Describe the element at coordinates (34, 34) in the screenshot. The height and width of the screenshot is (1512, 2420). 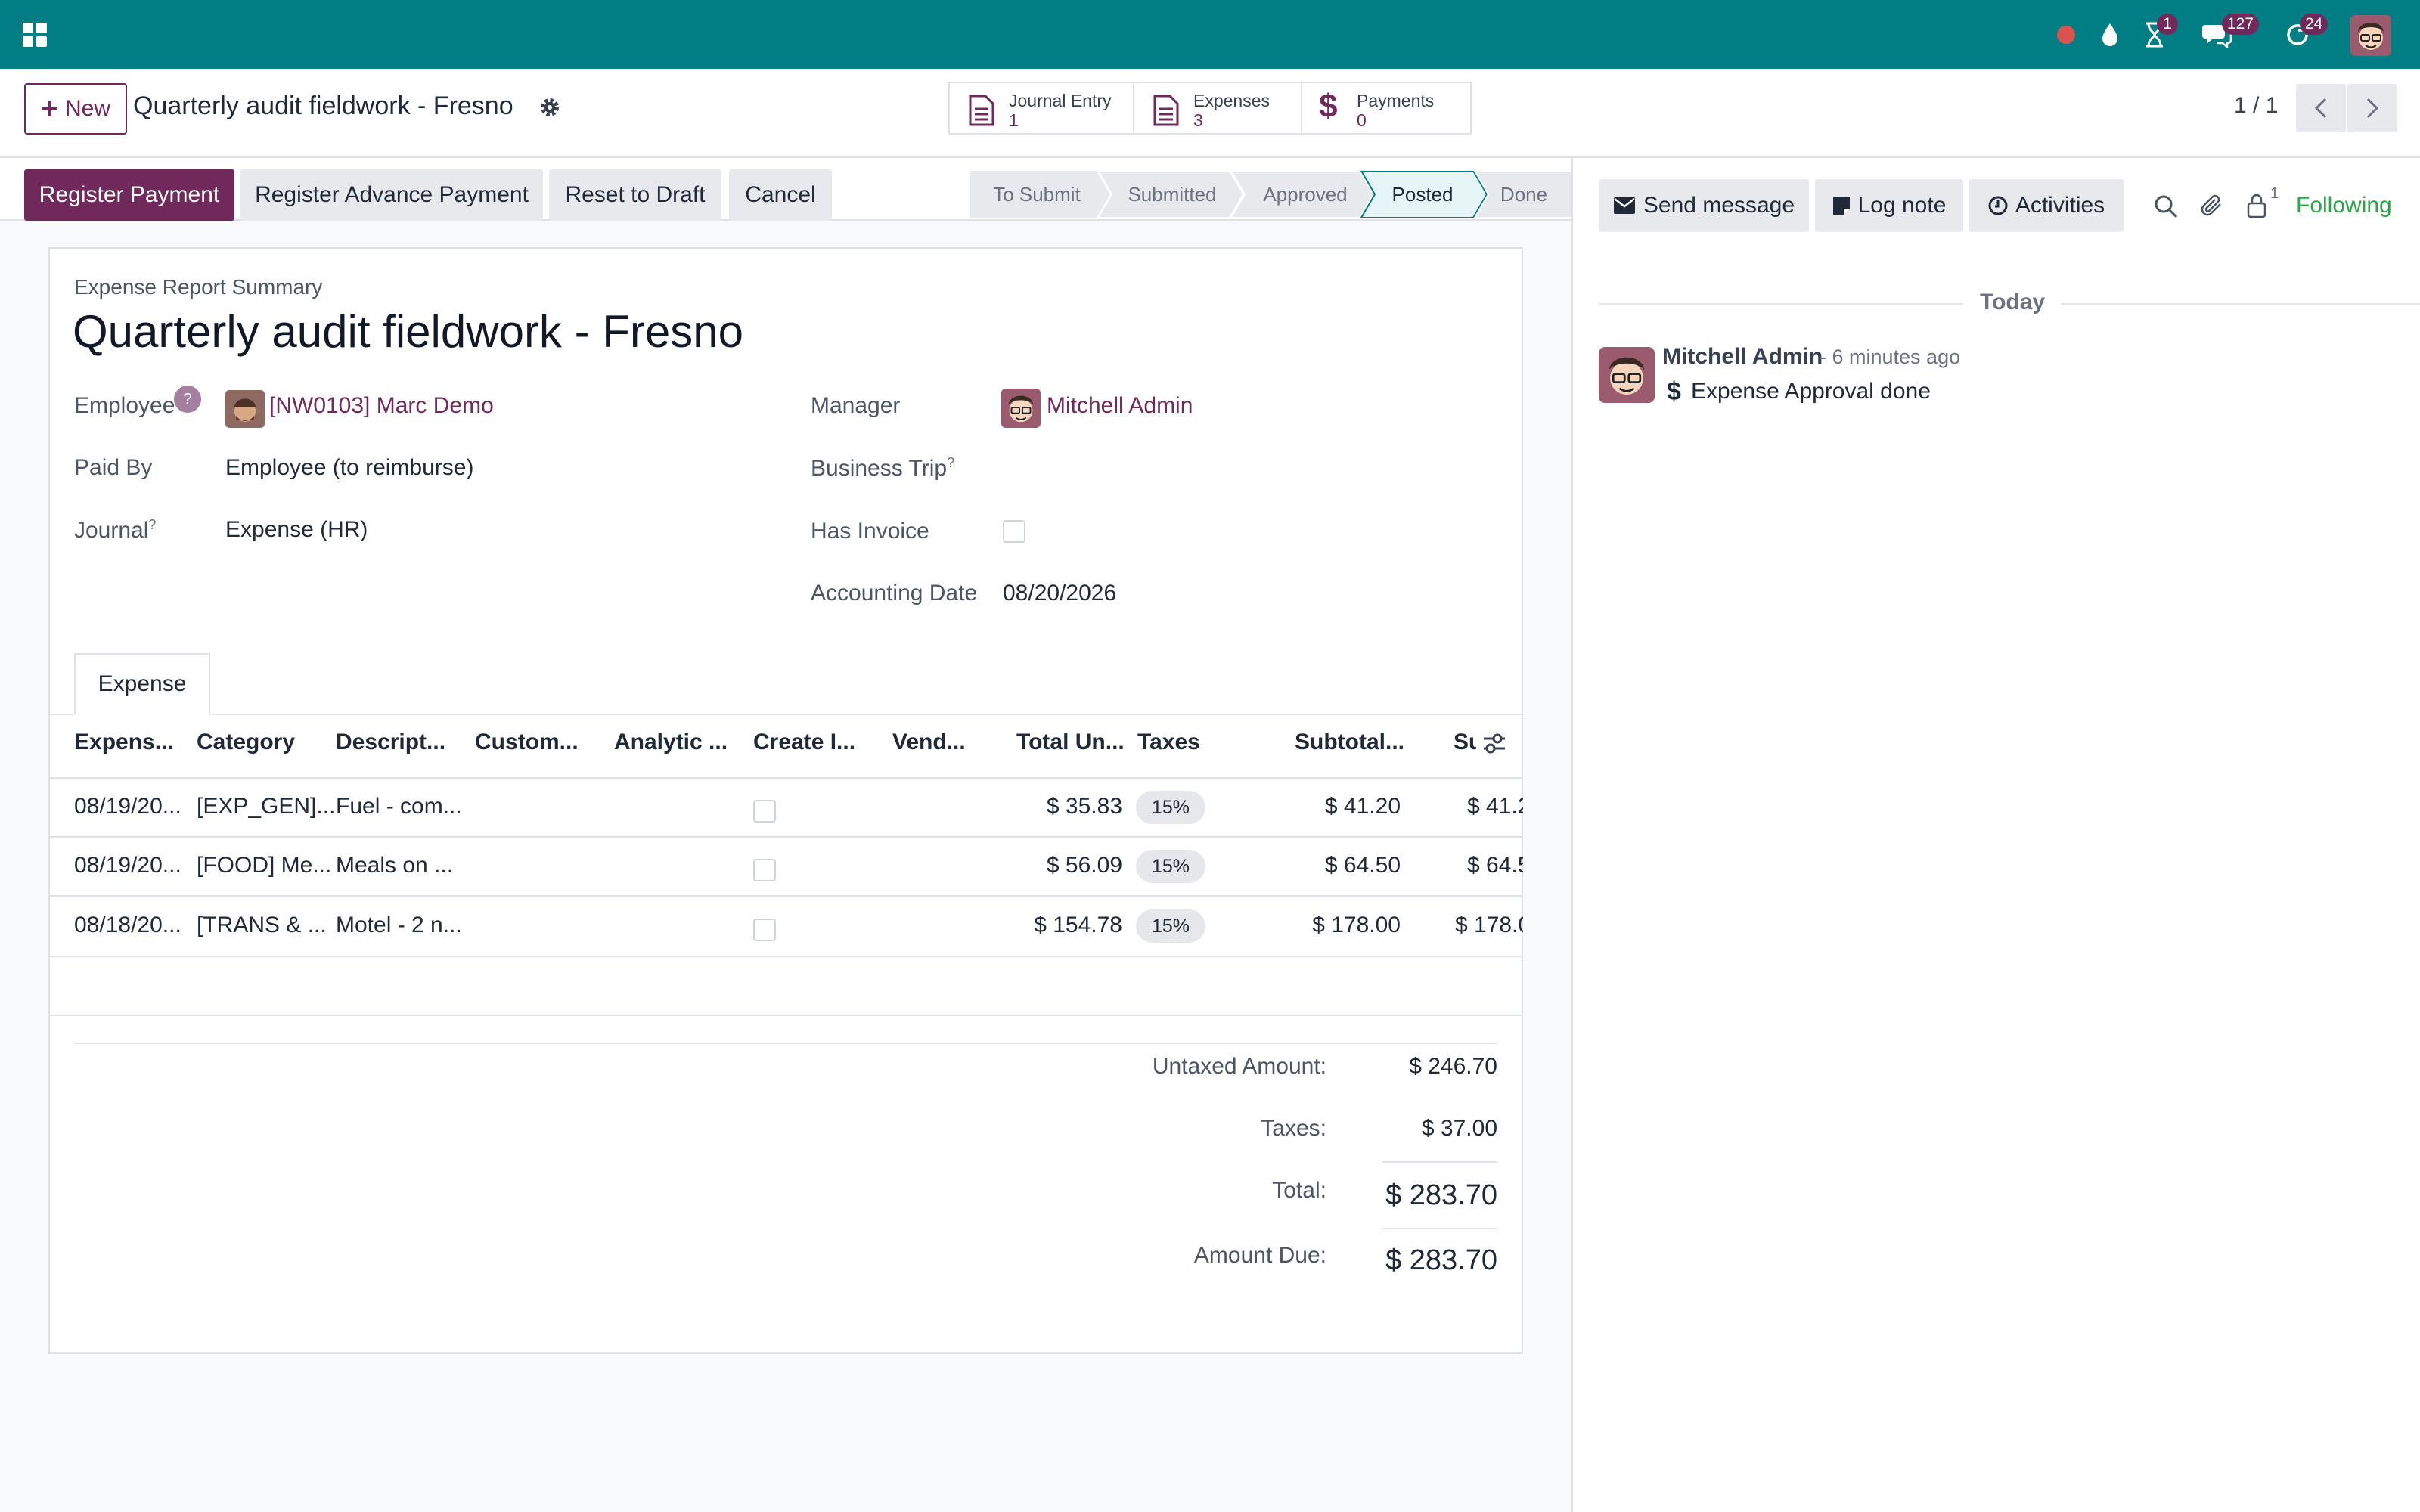
I see `apps-grid-icon` at that location.